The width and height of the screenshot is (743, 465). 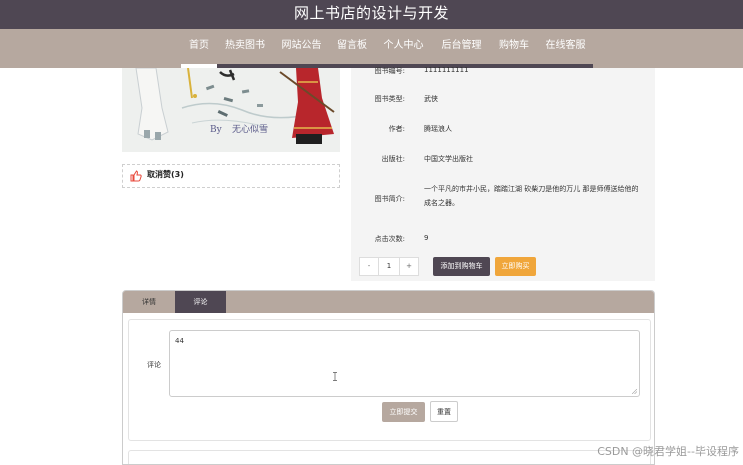 What do you see at coordinates (393, 159) in the screenshot?
I see `info-label: 出版社:` at bounding box center [393, 159].